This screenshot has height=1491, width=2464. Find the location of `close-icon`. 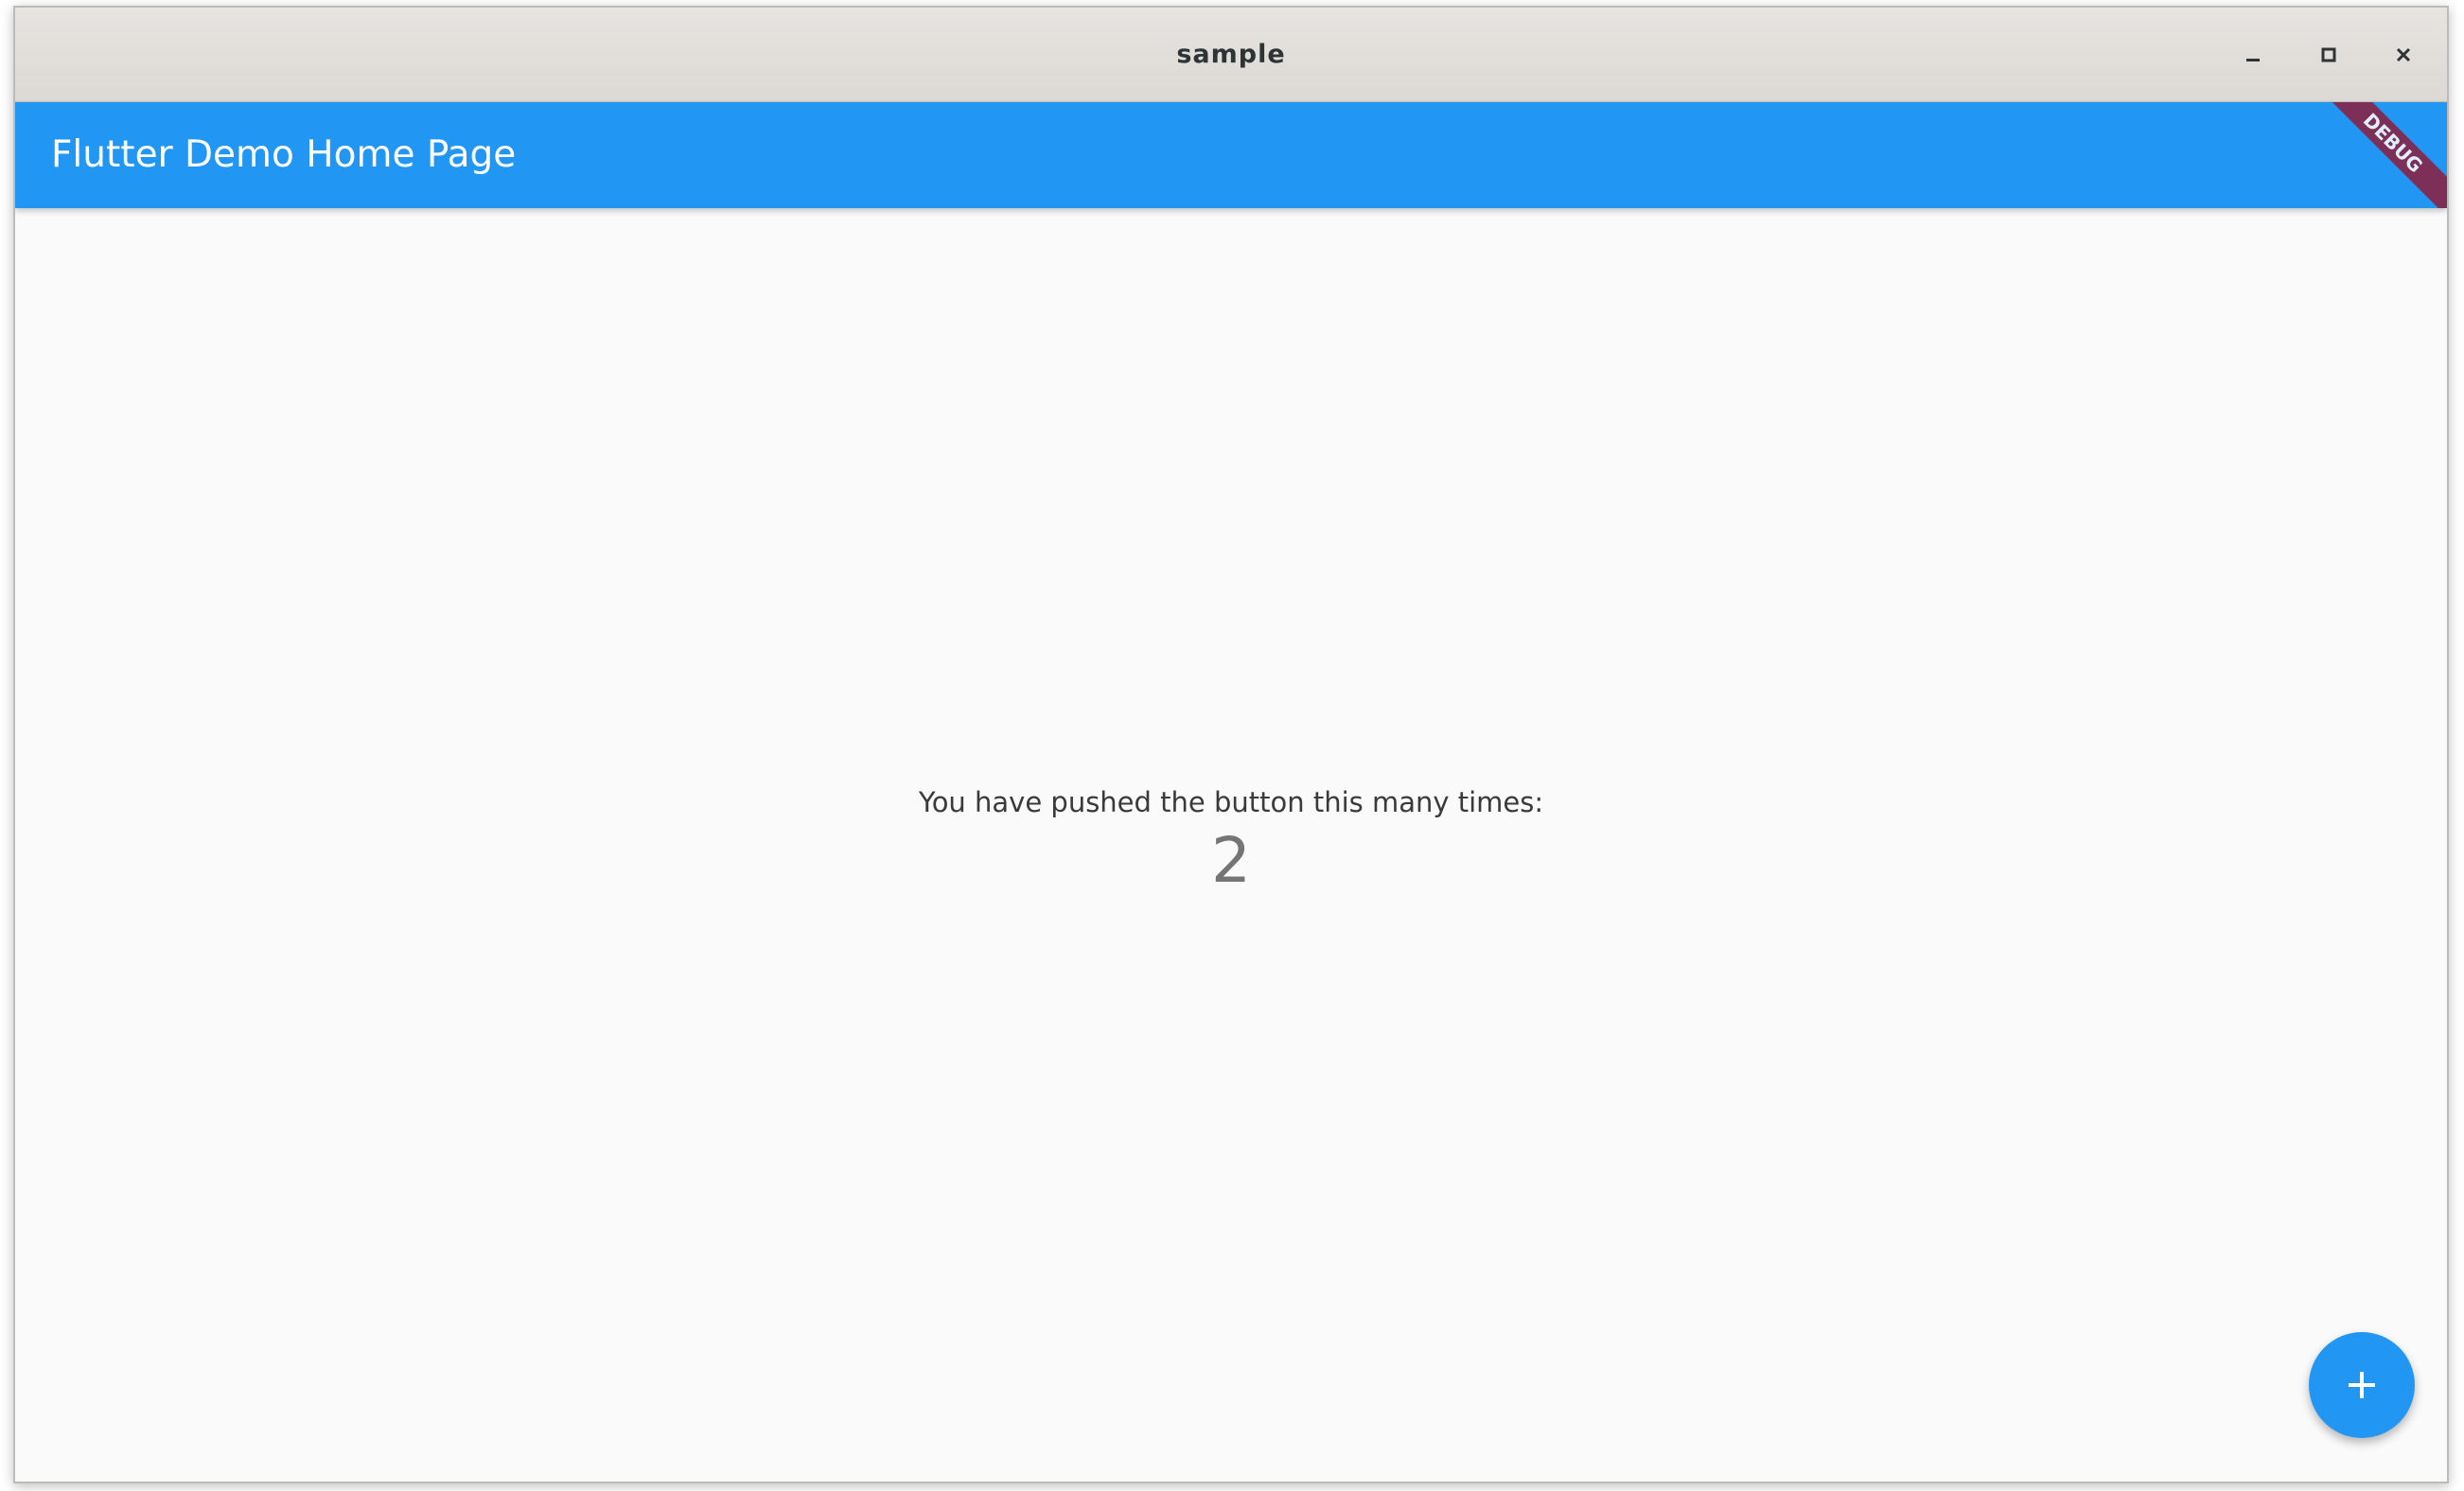

close-icon is located at coordinates (2403, 54).